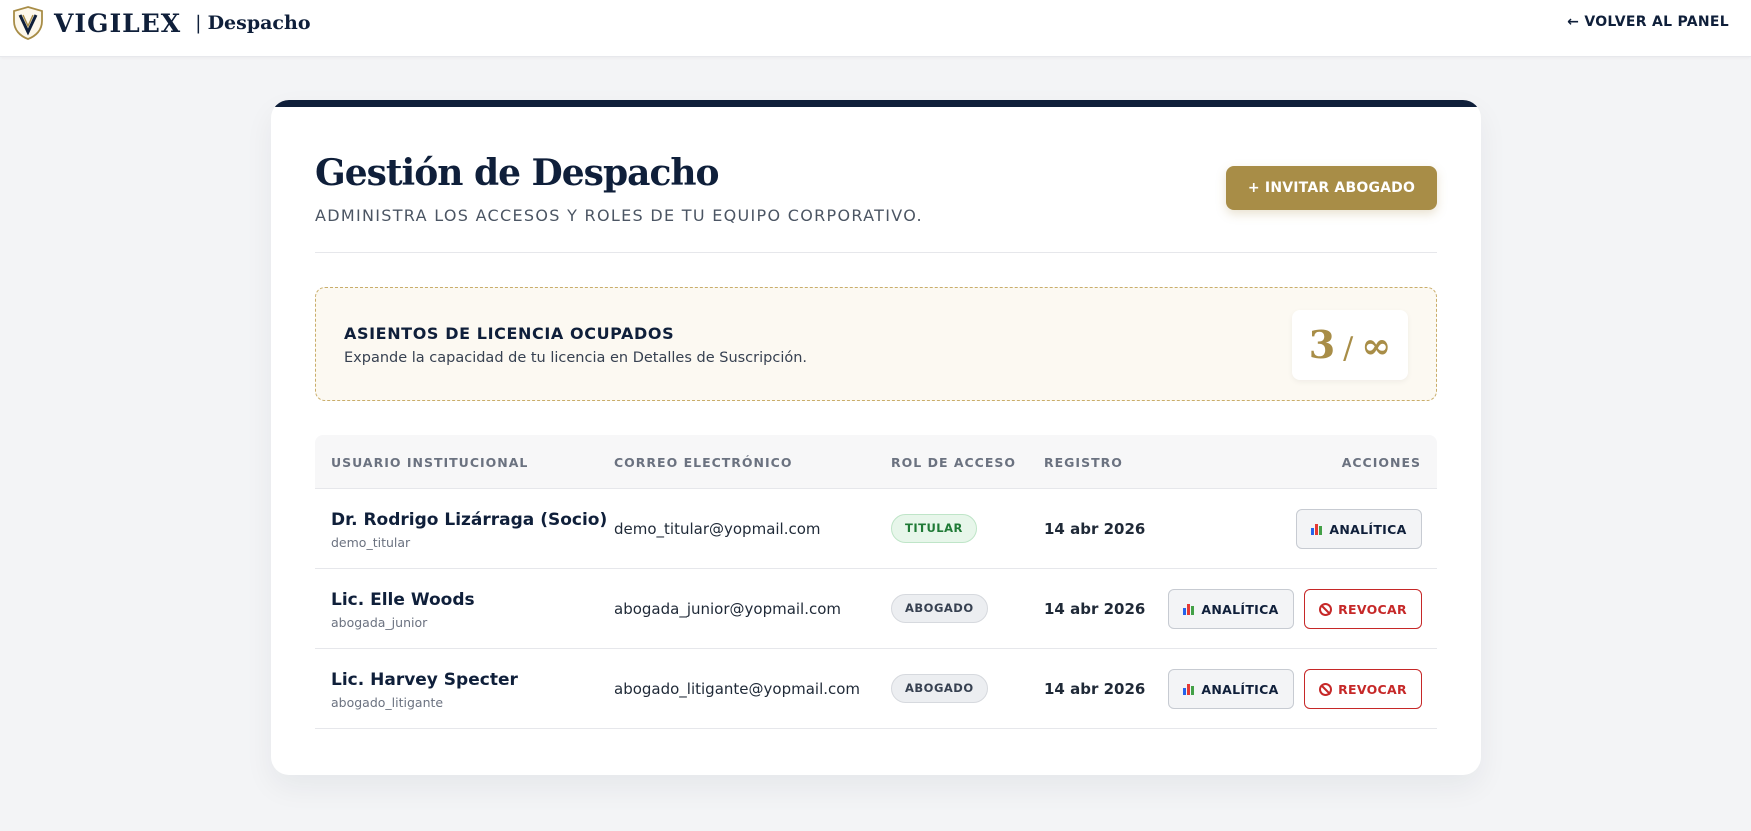 The width and height of the screenshot is (1751, 831). I want to click on divider, so click(876, 252).